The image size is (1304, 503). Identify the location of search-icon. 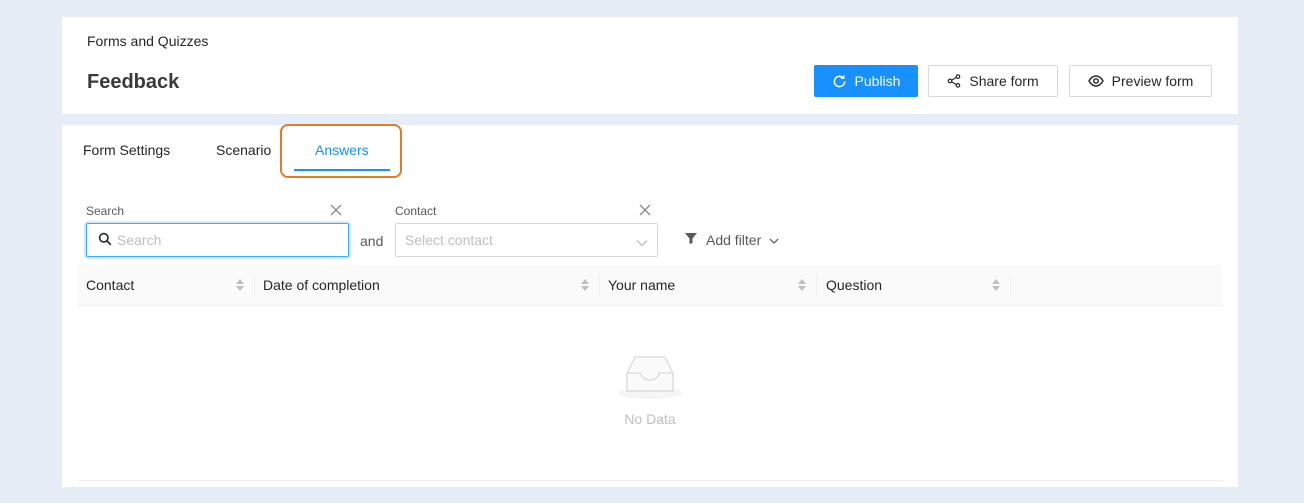
(105, 240).